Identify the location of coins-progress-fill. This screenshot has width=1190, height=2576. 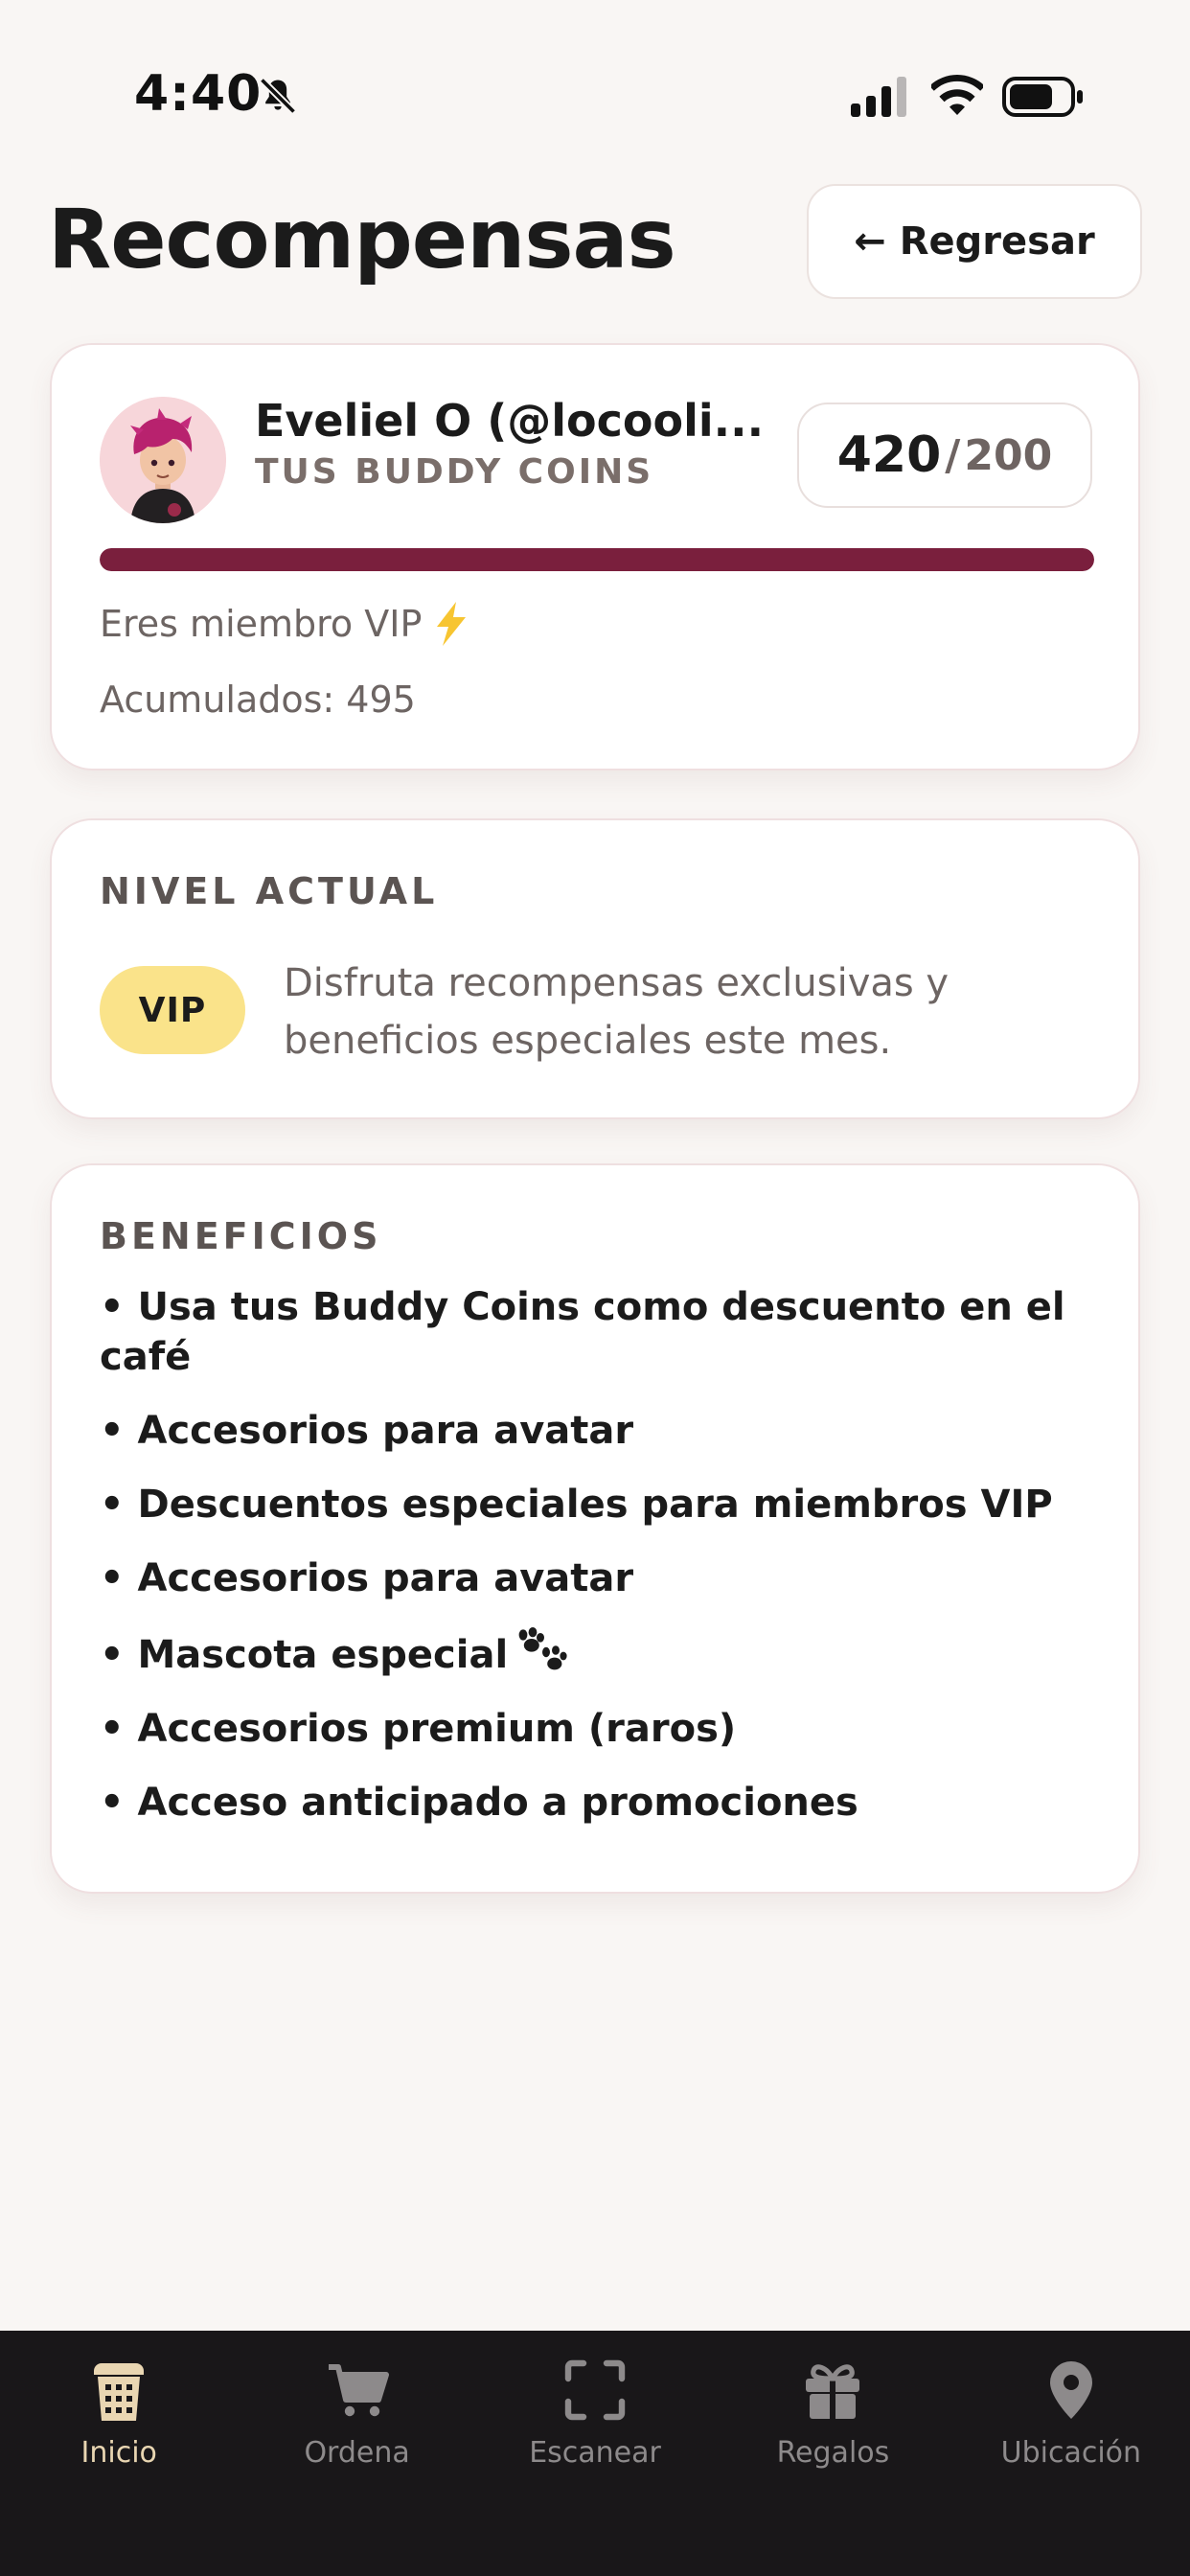
(597, 559).